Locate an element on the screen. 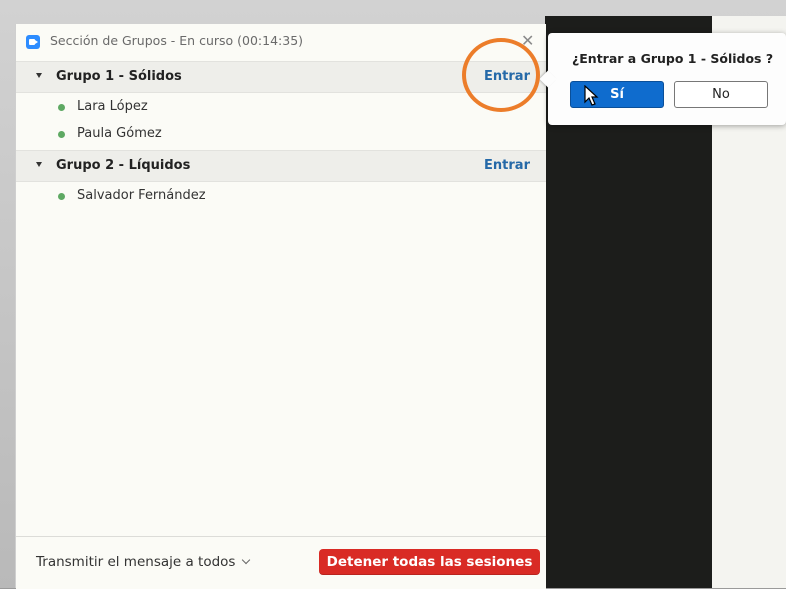 Image resolution: width=786 pixels, height=589 pixels. enter-group-2-link: Entrar is located at coordinates (507, 165).